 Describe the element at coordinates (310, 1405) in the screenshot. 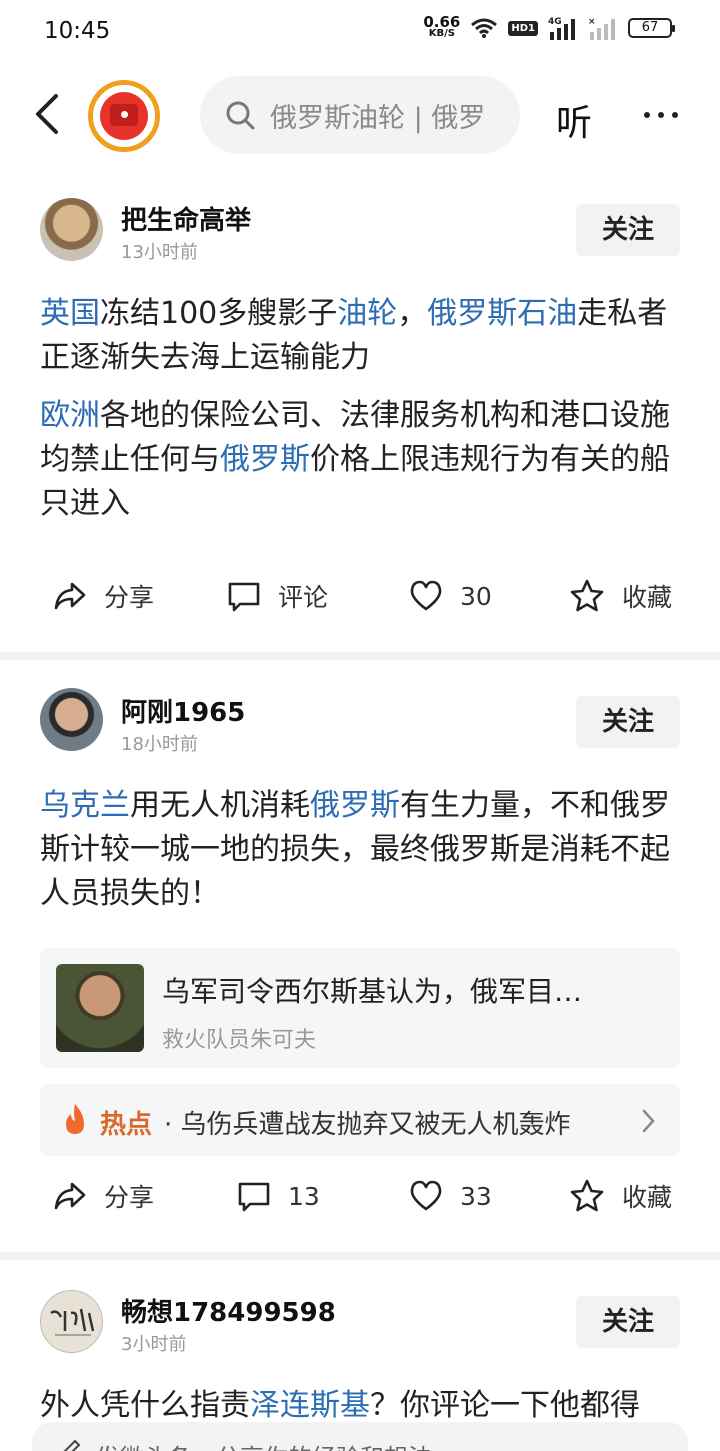

I see `keyword-link: 泽连斯基` at that location.